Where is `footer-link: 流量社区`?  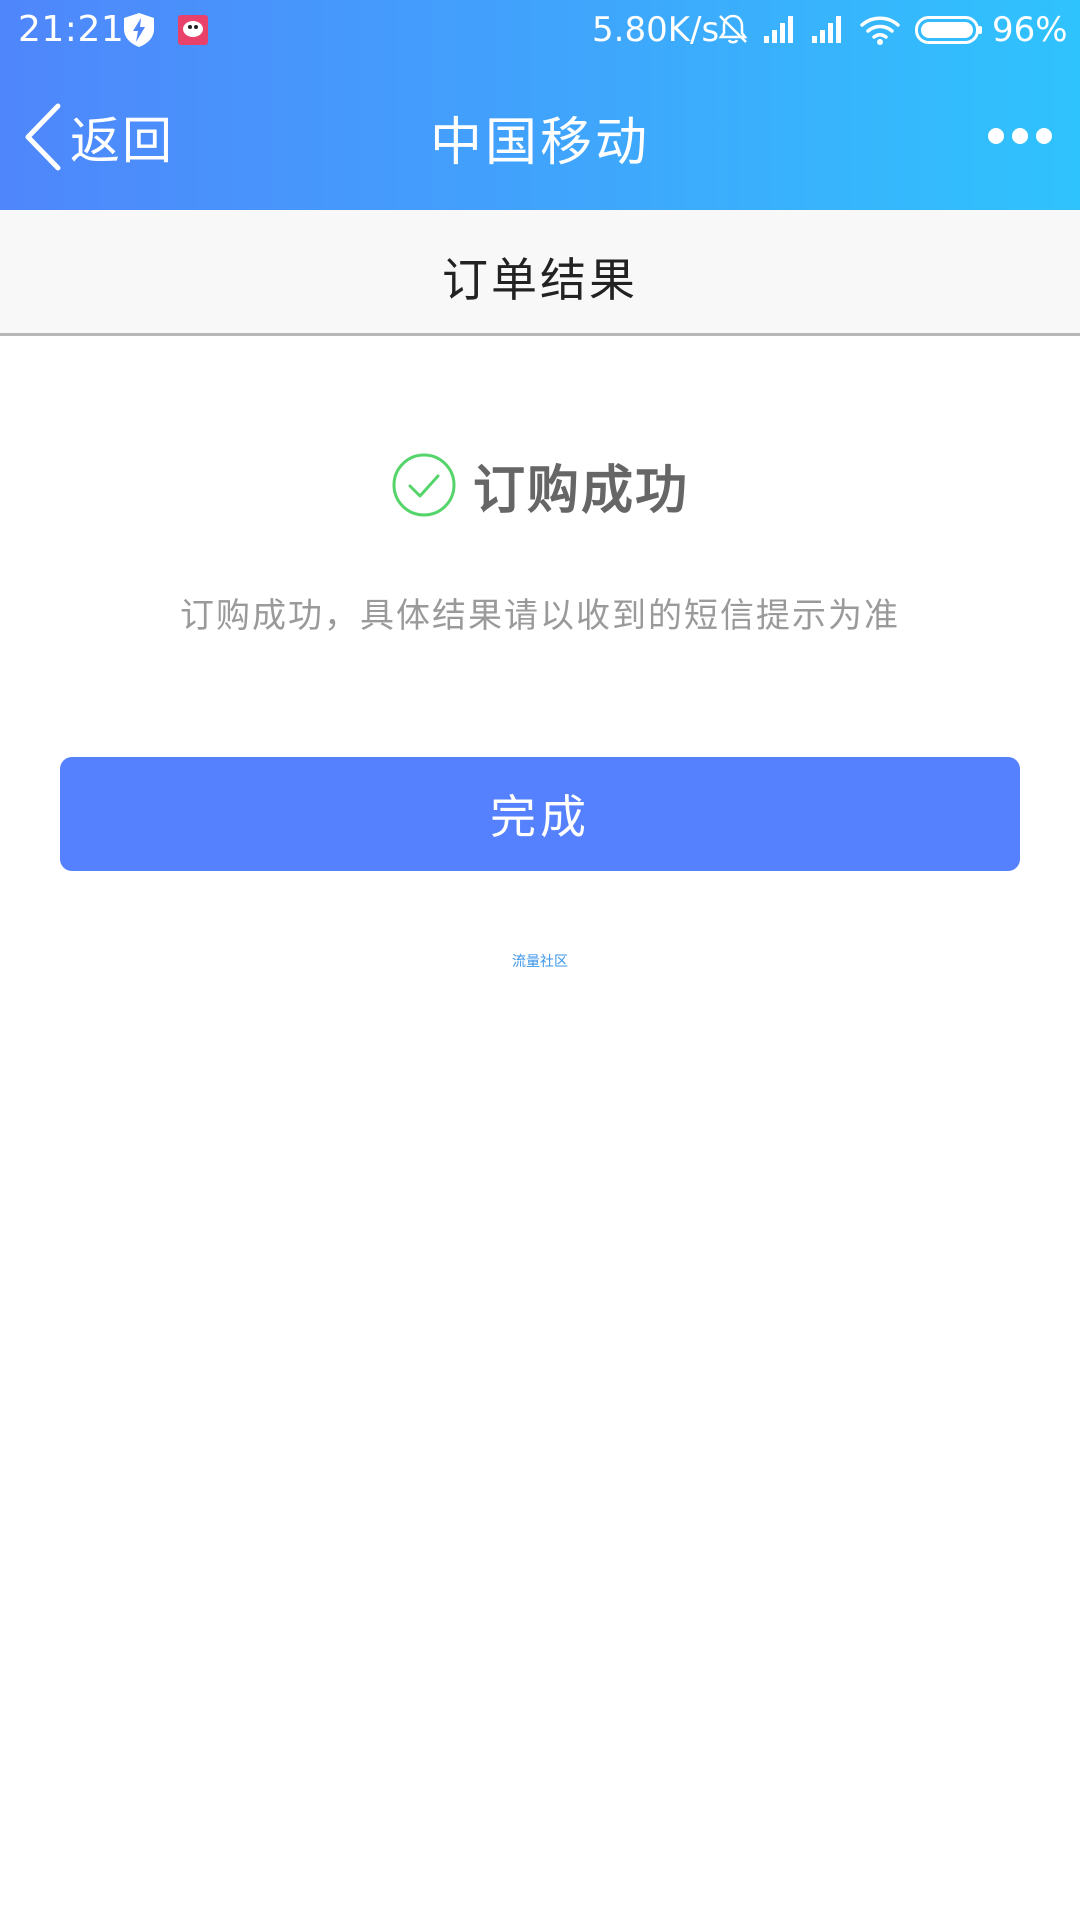
footer-link: 流量社区 is located at coordinates (540, 961).